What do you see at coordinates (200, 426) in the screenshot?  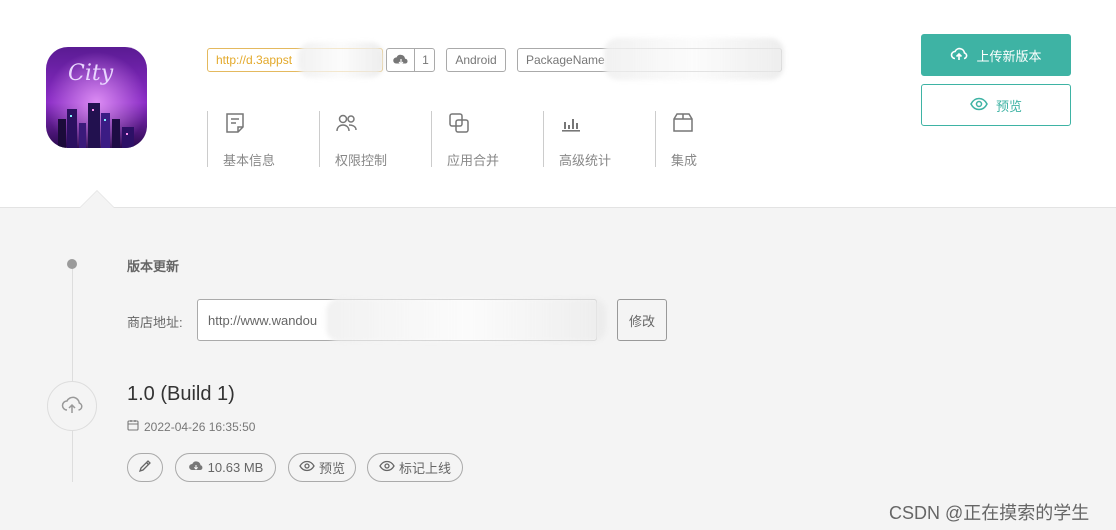 I see `timestamp-text: 2022-04-26 16:35:50` at bounding box center [200, 426].